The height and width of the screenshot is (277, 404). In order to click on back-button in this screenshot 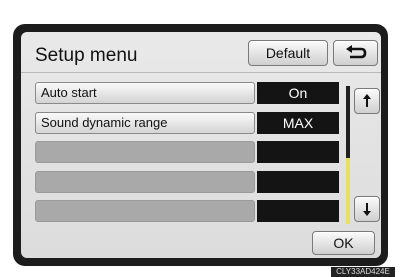, I will do `click(355, 53)`.